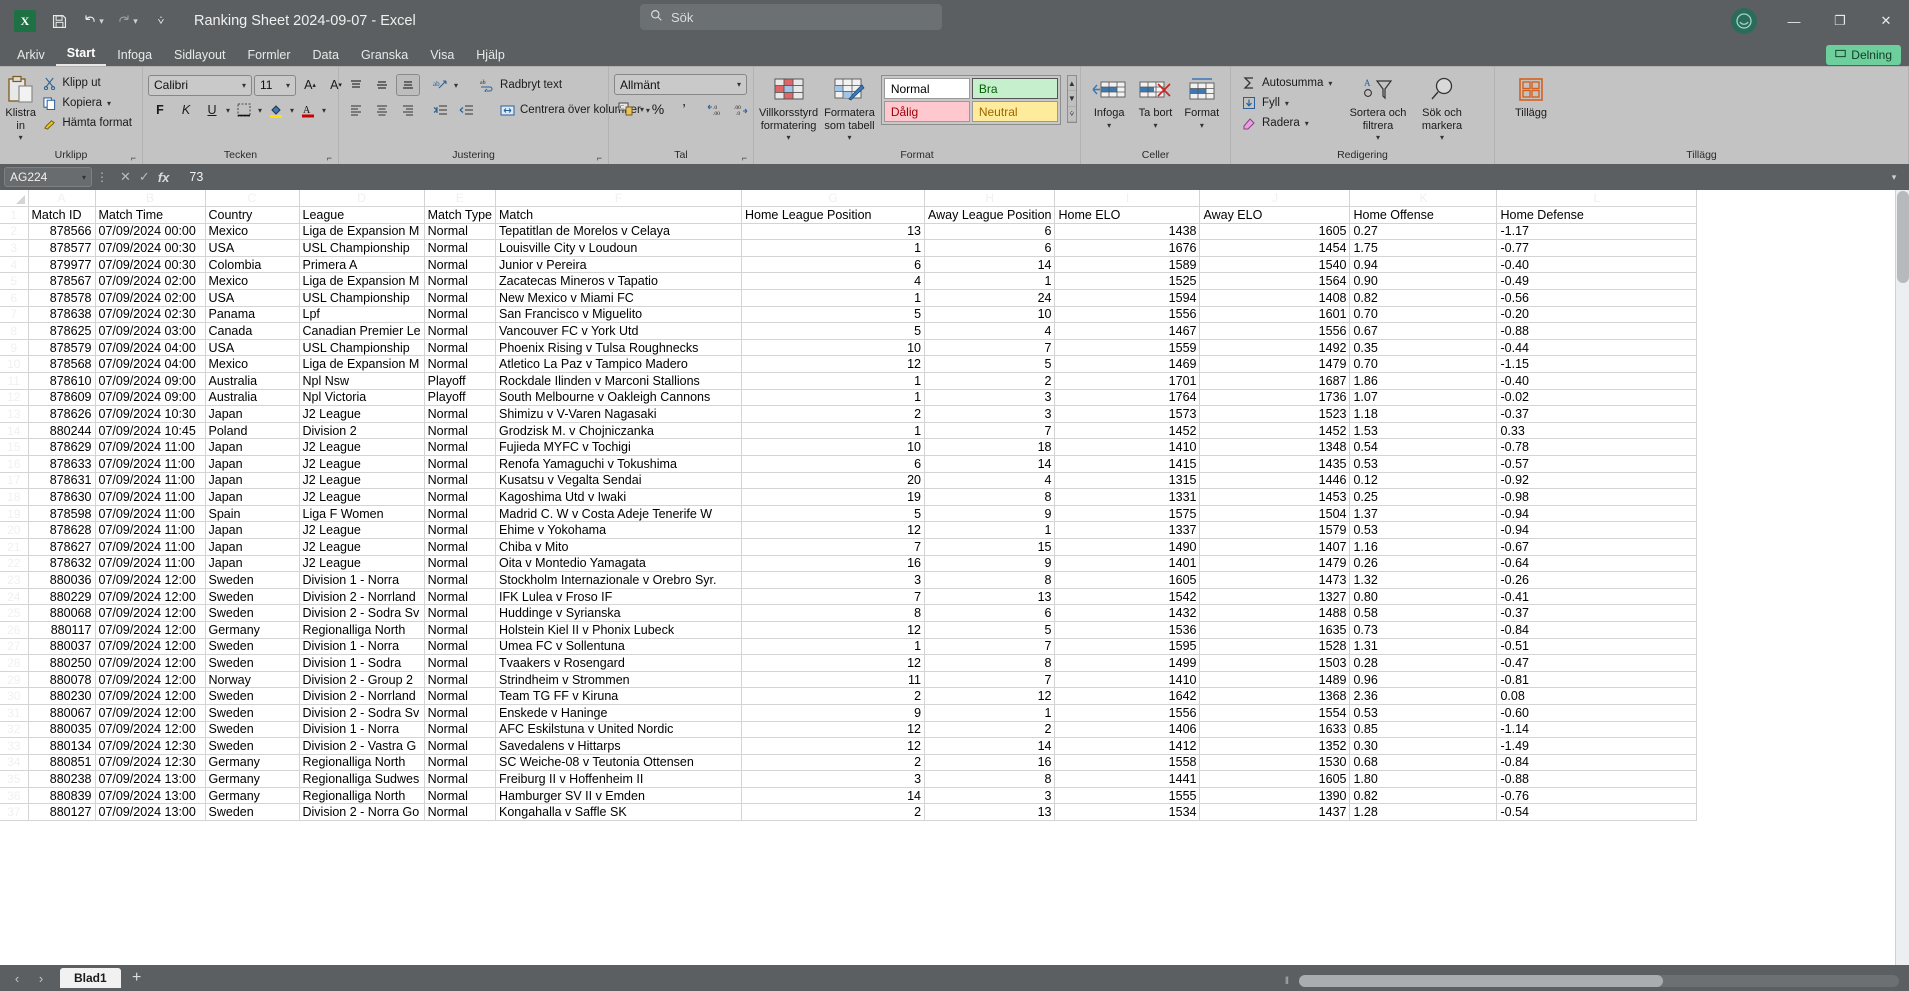 This screenshot has height=991, width=1909. I want to click on cell: 1554, so click(1275, 713).